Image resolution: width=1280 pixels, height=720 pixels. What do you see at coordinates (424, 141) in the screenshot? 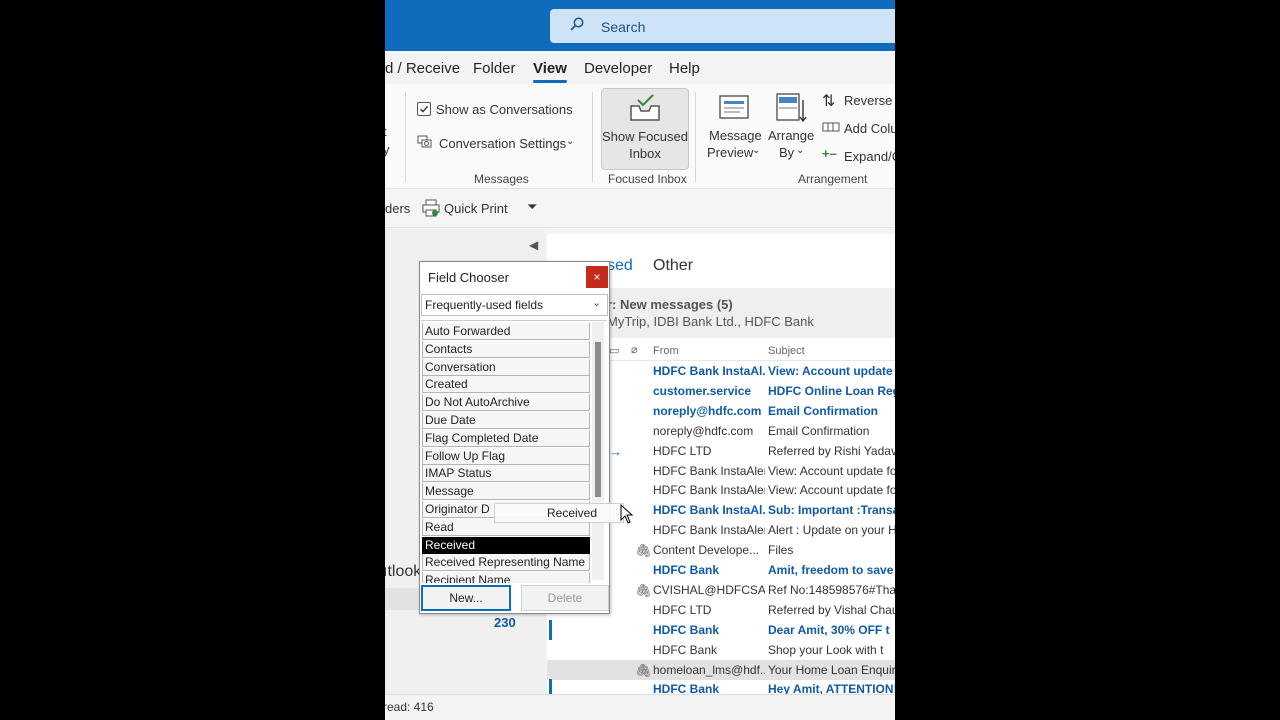
I see `conversation-settings-icon` at bounding box center [424, 141].